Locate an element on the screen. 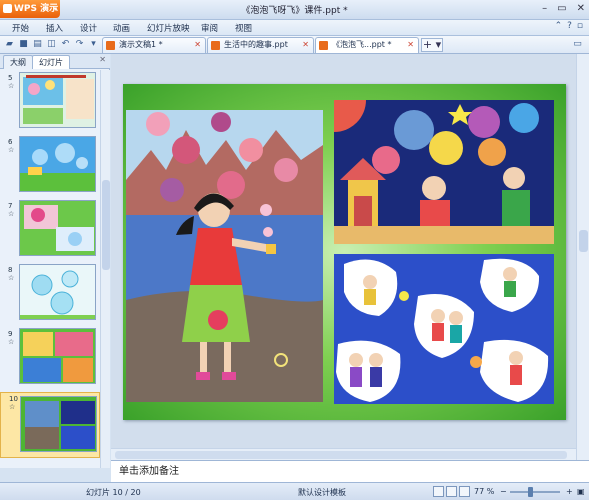 The width and height of the screenshot is (589, 500). menu-item-design: 设计 is located at coordinates (88, 28).